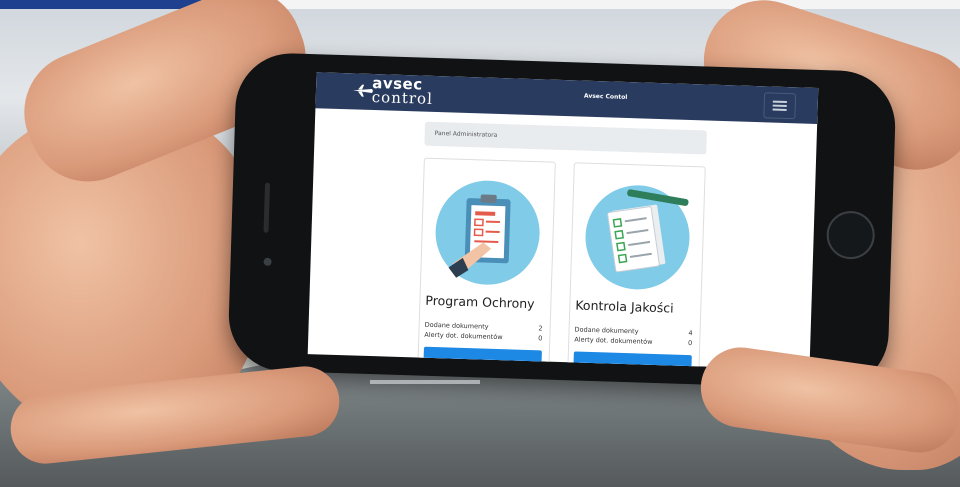  What do you see at coordinates (487, 233) in the screenshot?
I see `clipboard-document-icon` at bounding box center [487, 233].